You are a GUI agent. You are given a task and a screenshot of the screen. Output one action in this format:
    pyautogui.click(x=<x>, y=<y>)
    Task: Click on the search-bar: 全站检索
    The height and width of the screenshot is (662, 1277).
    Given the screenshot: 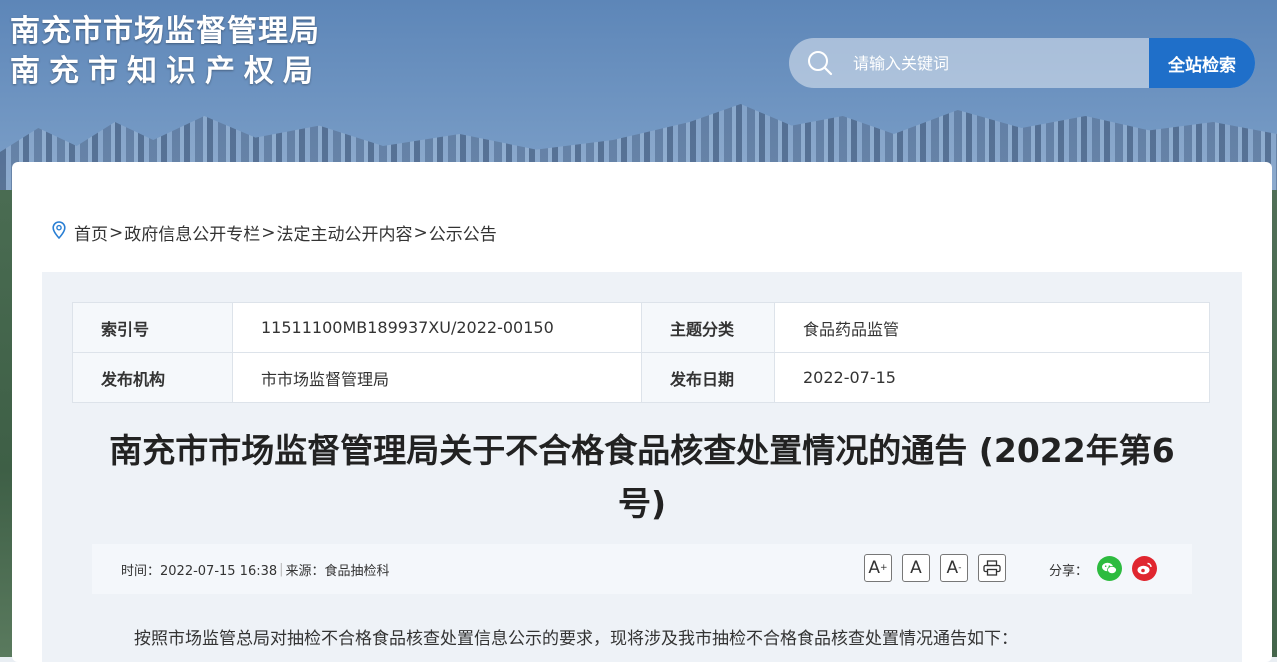 What is the action you would take?
    pyautogui.click(x=1022, y=63)
    